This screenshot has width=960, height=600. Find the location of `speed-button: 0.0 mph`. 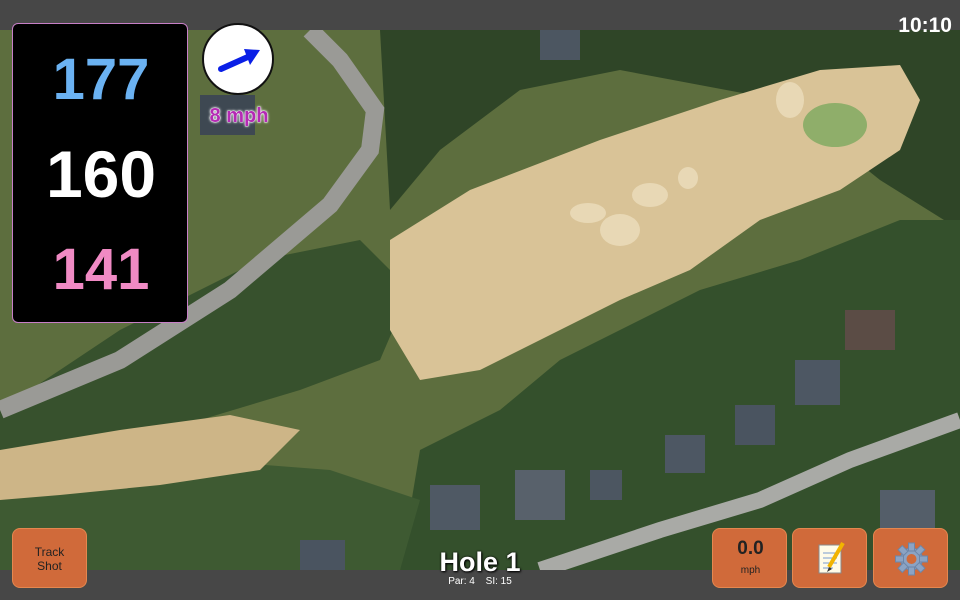

speed-button: 0.0 mph is located at coordinates (749, 558).